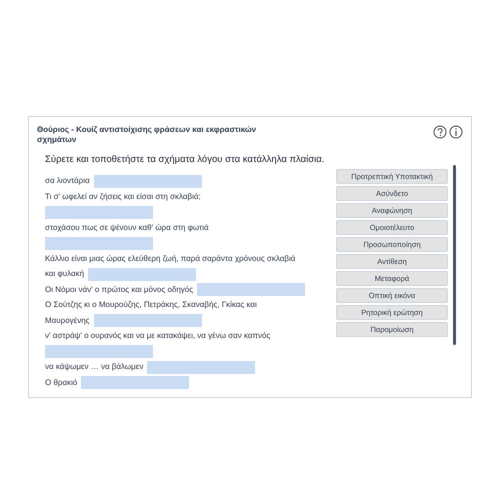 Image resolution: width=500 pixels, height=500 pixels. What do you see at coordinates (147, 135) in the screenshot?
I see `card-title: Θούριος - Κουίζ αντιστοίχισης φράσεων και εκφραστικών σχημάτων` at bounding box center [147, 135].